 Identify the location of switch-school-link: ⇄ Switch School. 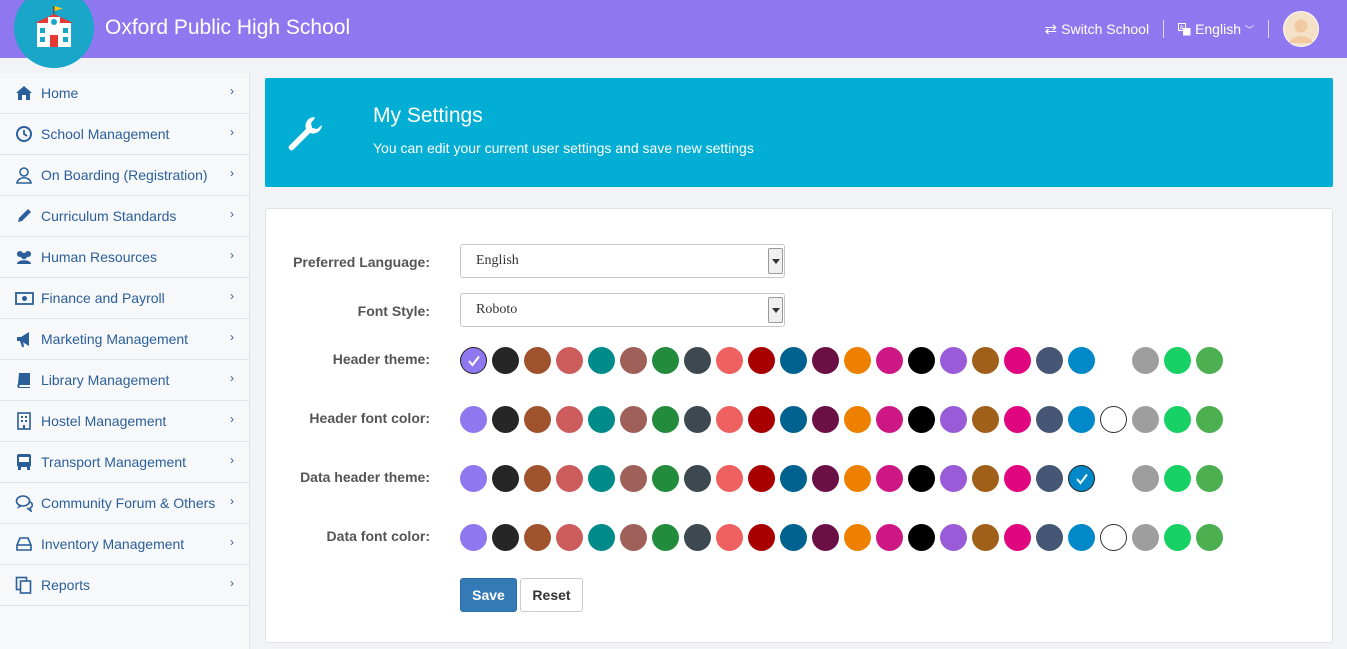
(1097, 29).